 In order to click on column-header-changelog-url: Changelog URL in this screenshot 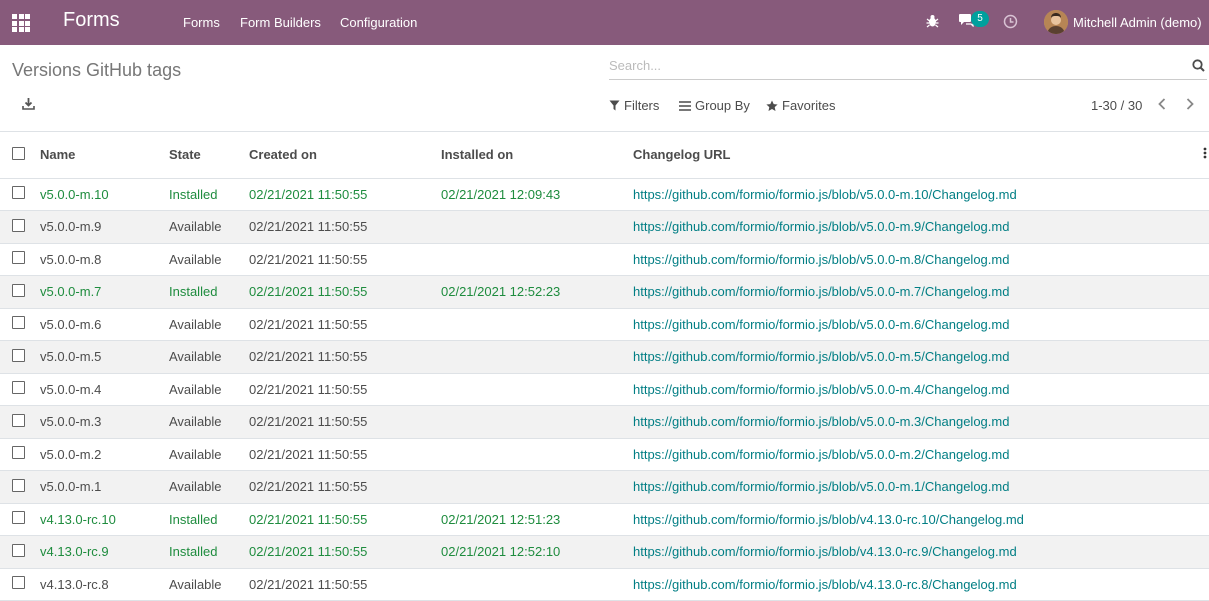, I will do `click(915, 155)`.